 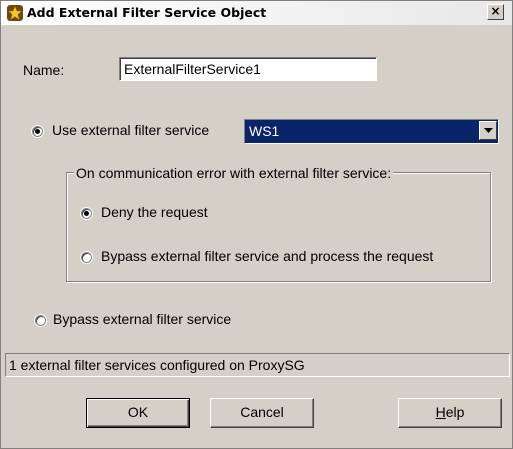 I want to click on close-button: ×, so click(x=495, y=12).